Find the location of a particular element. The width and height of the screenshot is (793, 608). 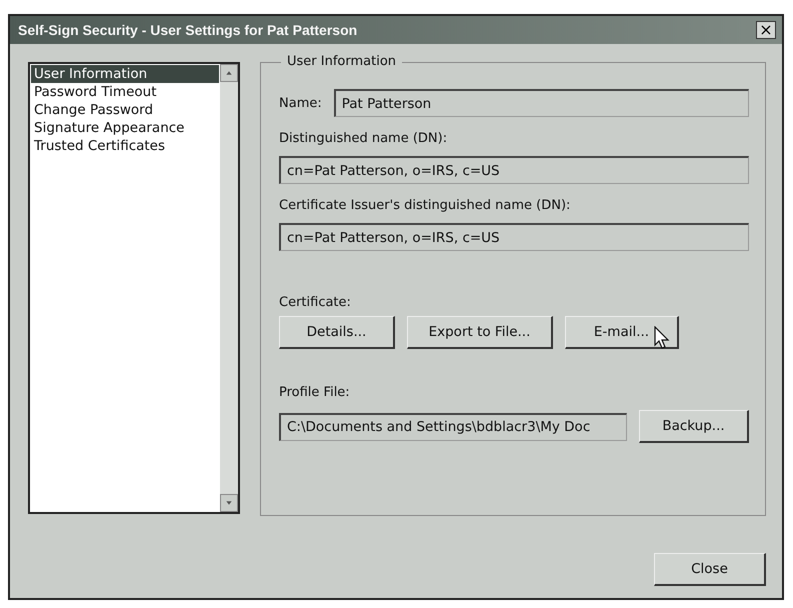

list-item: Signature Appearance is located at coordinates (109, 128).